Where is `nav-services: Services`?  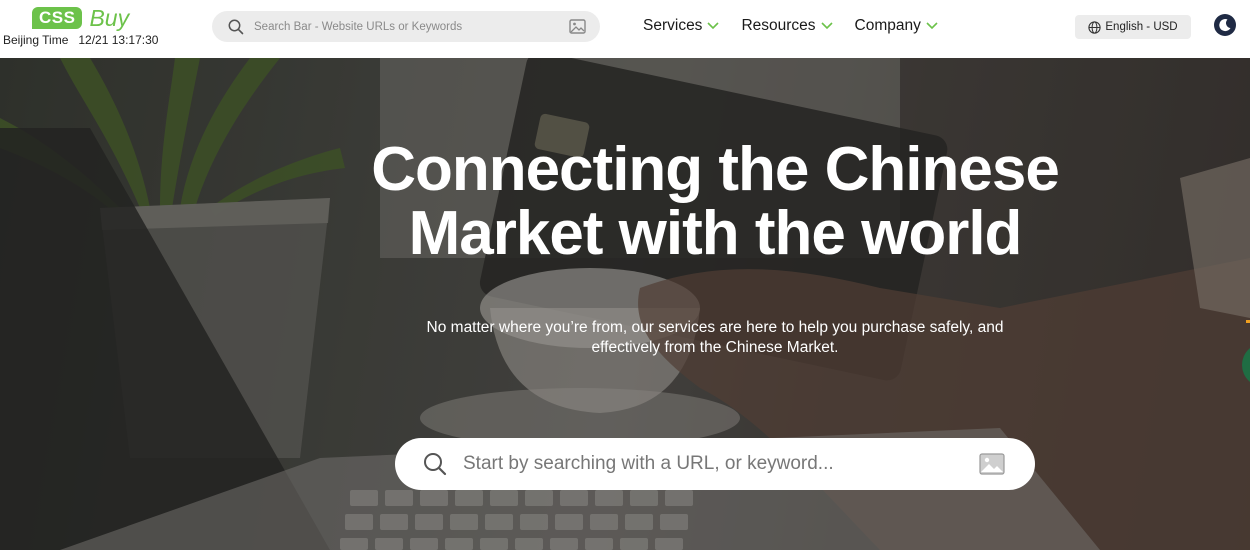 nav-services: Services is located at coordinates (681, 26).